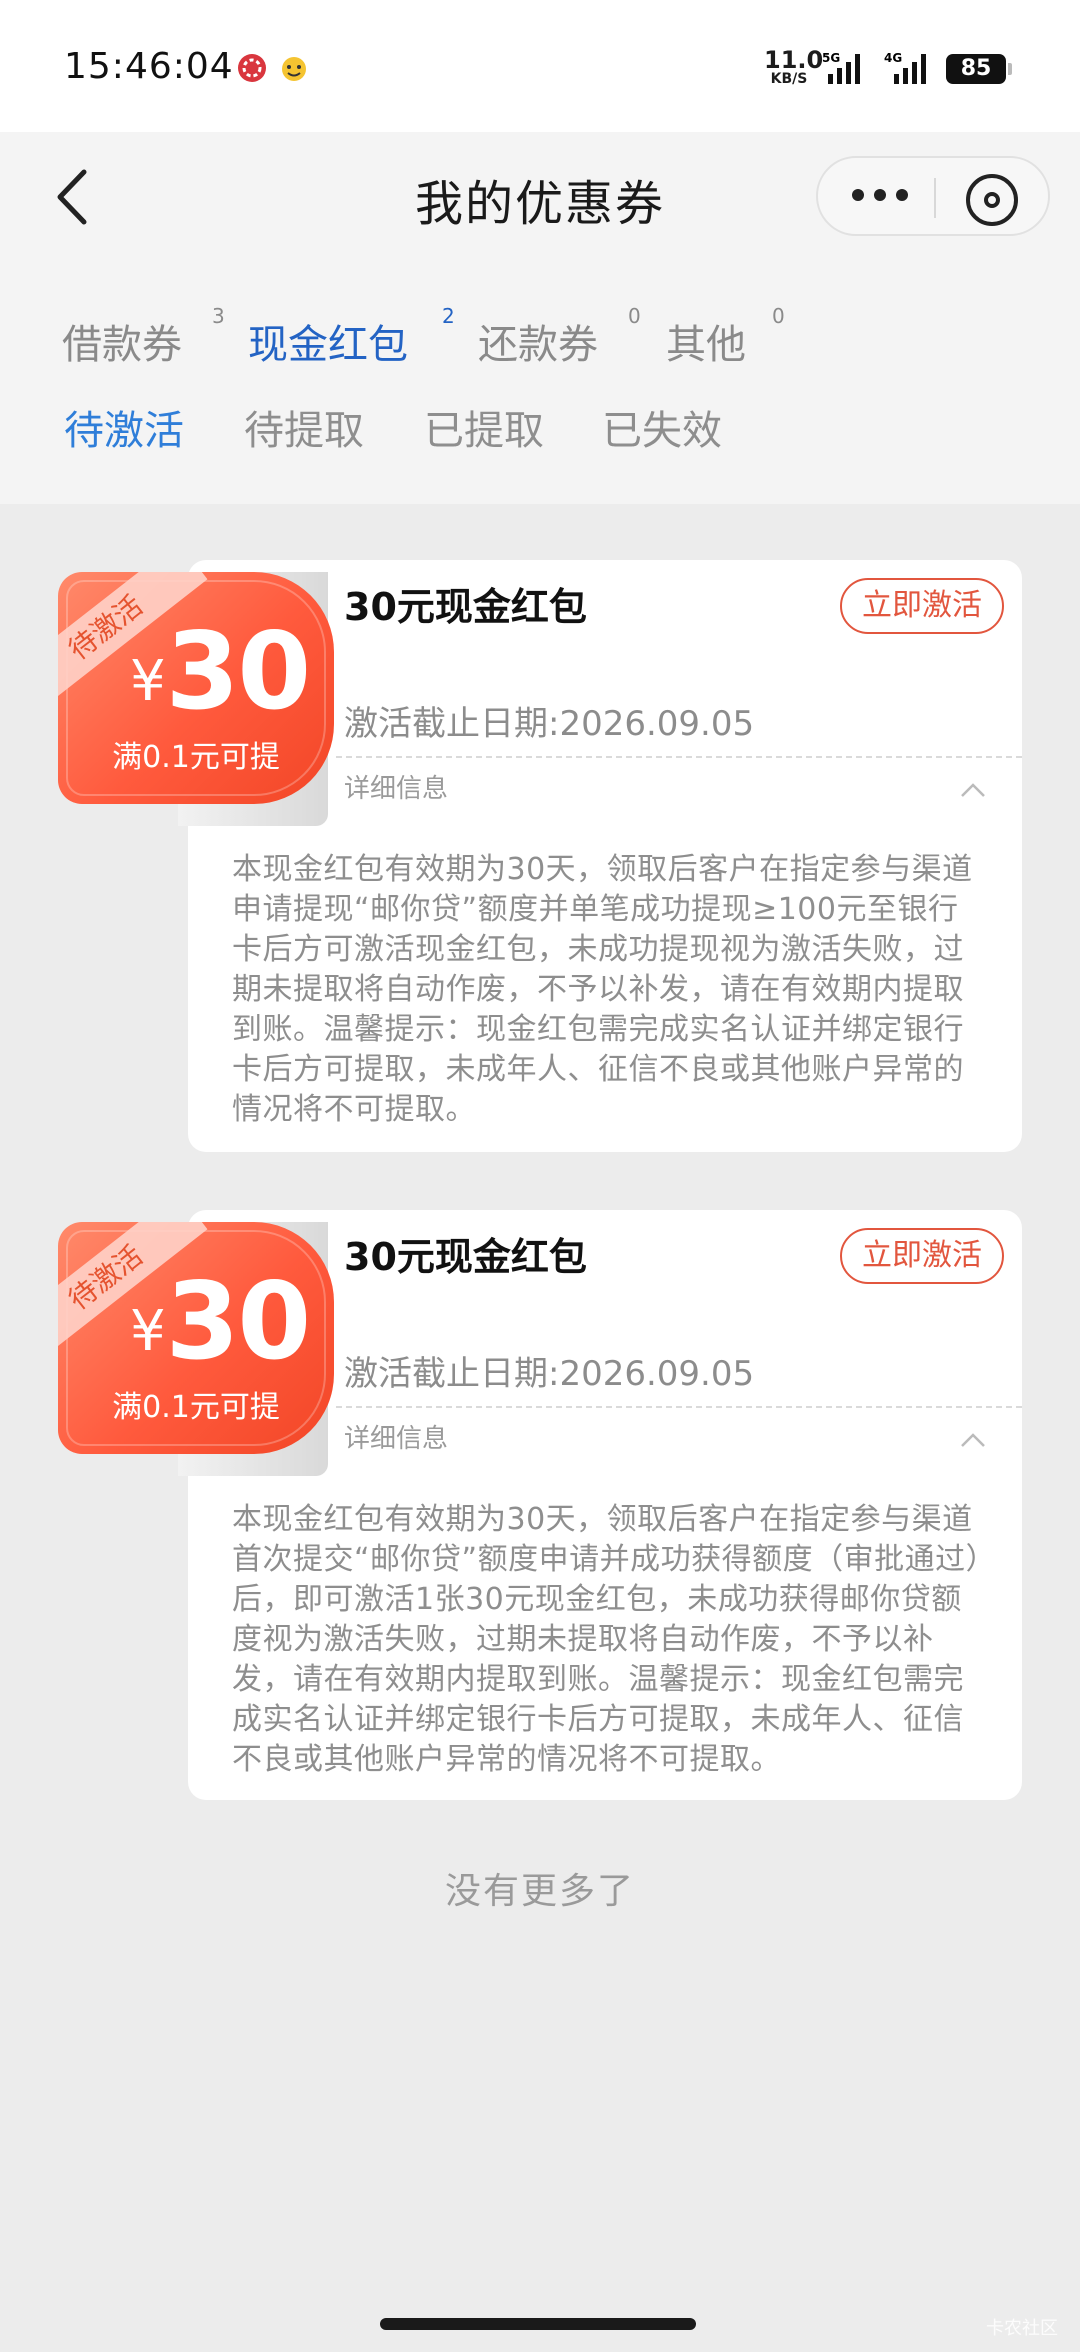 The width and height of the screenshot is (1080, 2352). What do you see at coordinates (143, 337) in the screenshot?
I see `tab-loan-coupon: 借款券 3` at bounding box center [143, 337].